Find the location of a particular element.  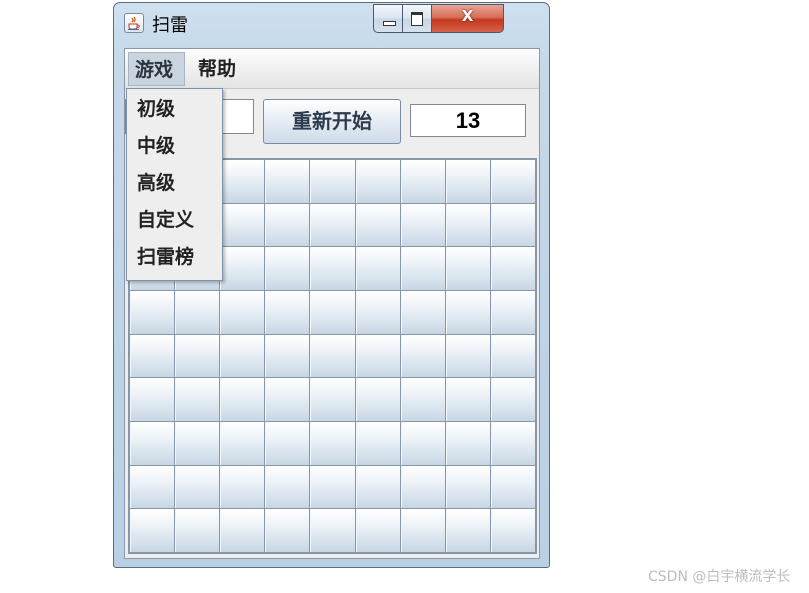

close-button: X is located at coordinates (467, 18).